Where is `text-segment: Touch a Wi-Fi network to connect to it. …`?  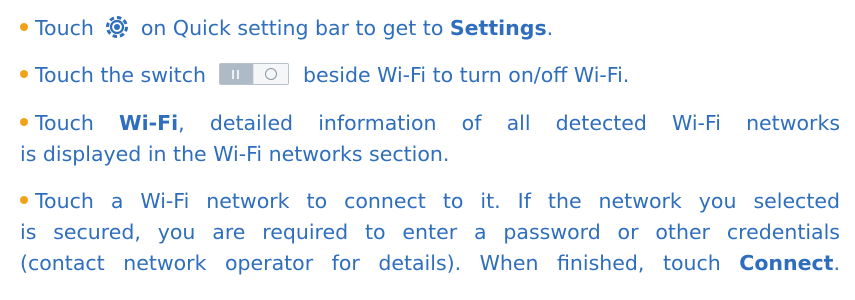
text-segment: Touch a Wi-Fi network to connect to it. … is located at coordinates (437, 201).